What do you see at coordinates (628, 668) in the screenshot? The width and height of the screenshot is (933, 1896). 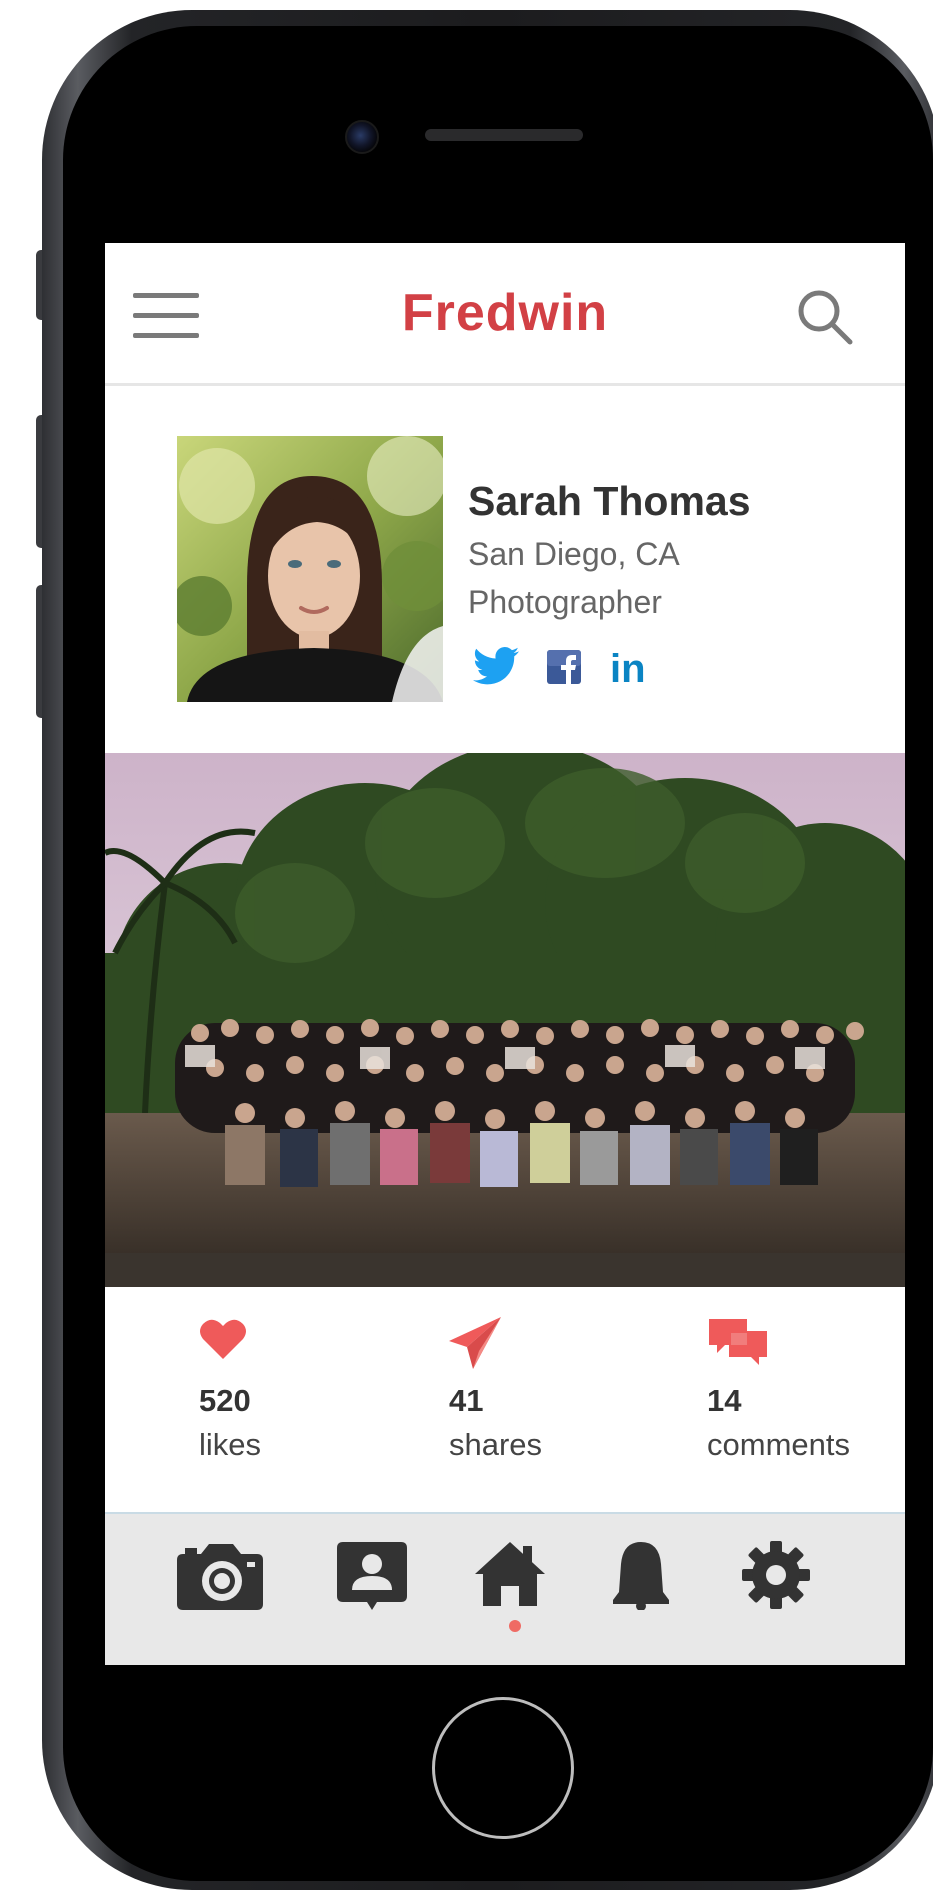 I see `svg-text: in` at bounding box center [628, 668].